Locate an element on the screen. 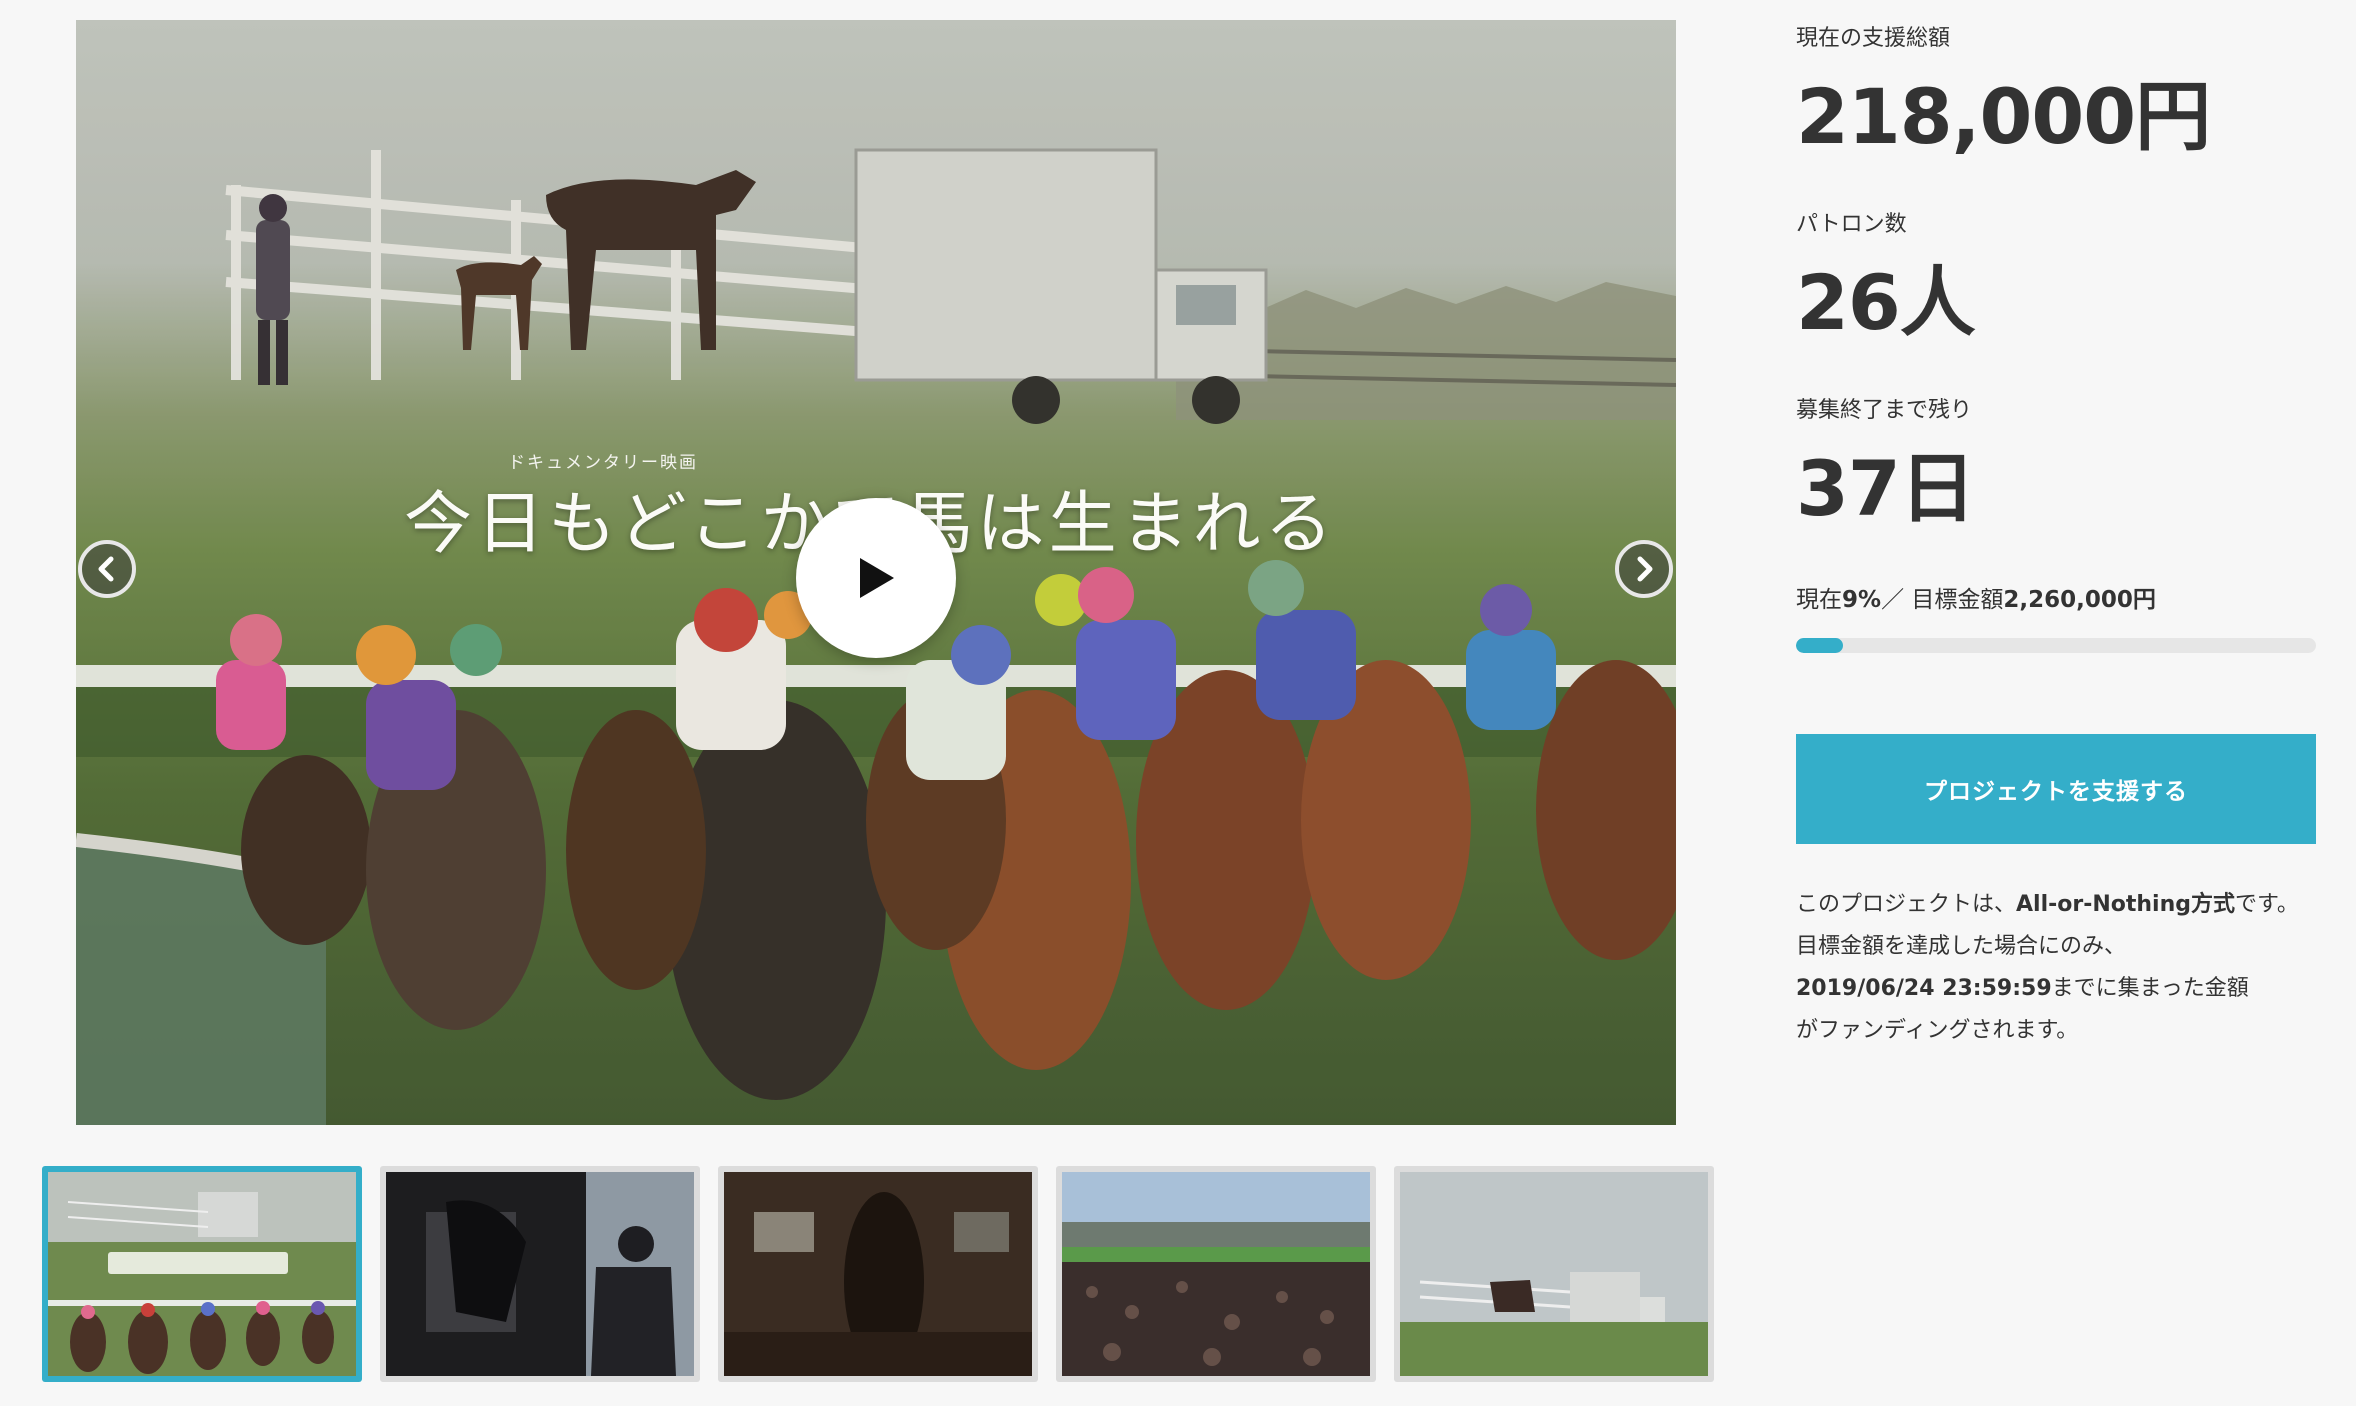 The height and width of the screenshot is (1406, 2356). patrons-label: パトロン数 is located at coordinates (1851, 224).